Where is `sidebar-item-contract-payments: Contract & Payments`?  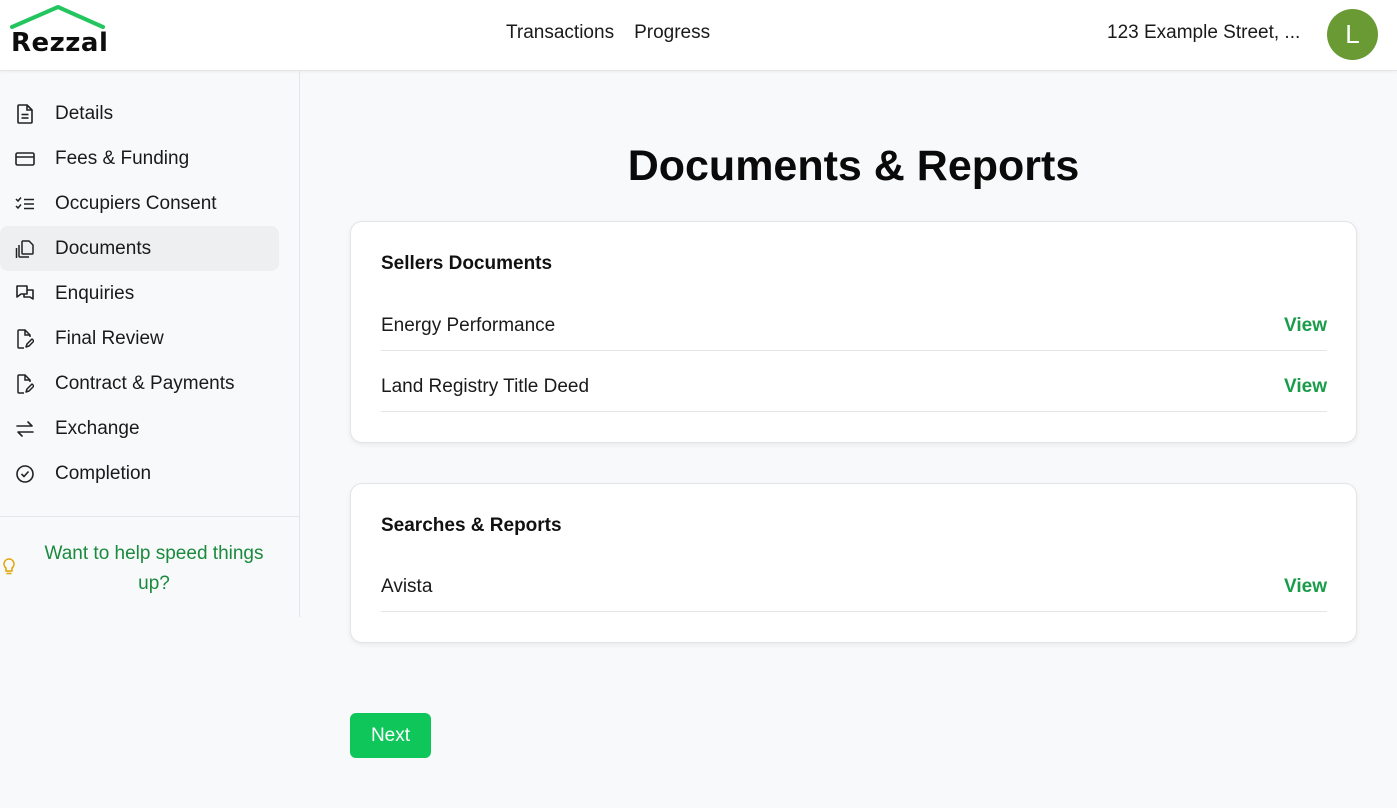
sidebar-item-contract-payments: Contract & Payments is located at coordinates (139, 383).